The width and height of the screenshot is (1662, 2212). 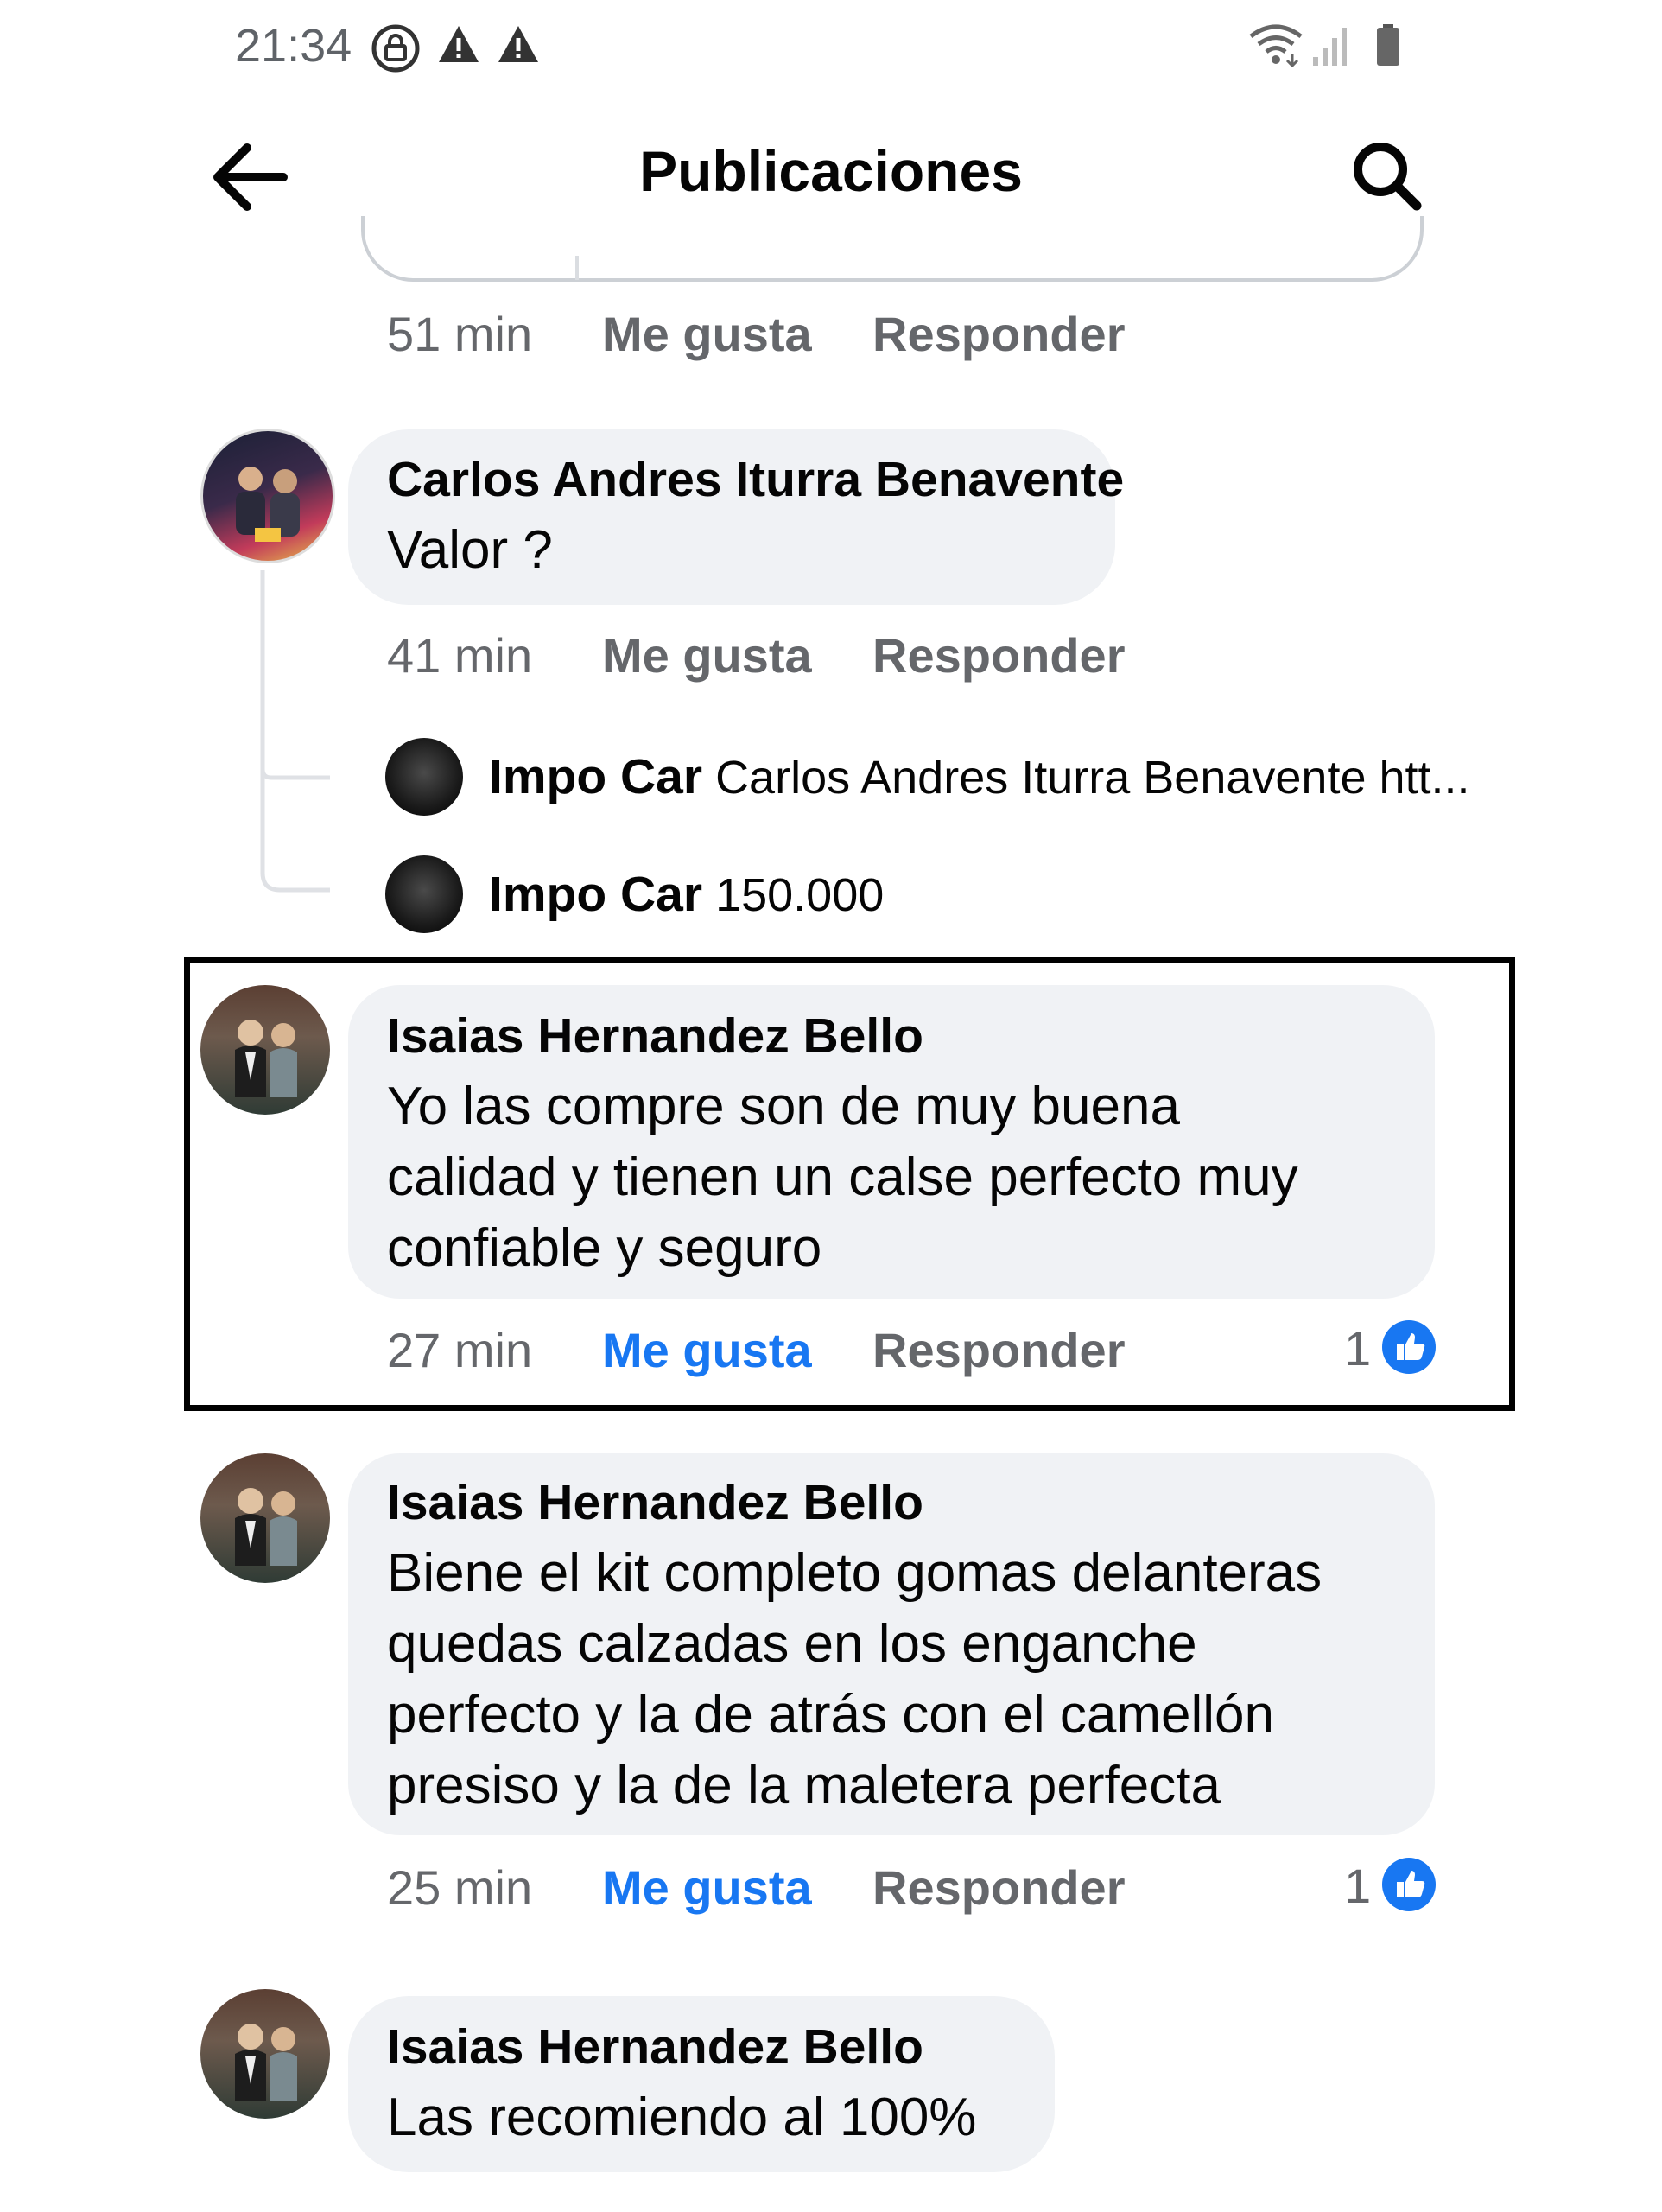 I want to click on comment-text: quedas calzadas en los enganche, so click(x=792, y=1644).